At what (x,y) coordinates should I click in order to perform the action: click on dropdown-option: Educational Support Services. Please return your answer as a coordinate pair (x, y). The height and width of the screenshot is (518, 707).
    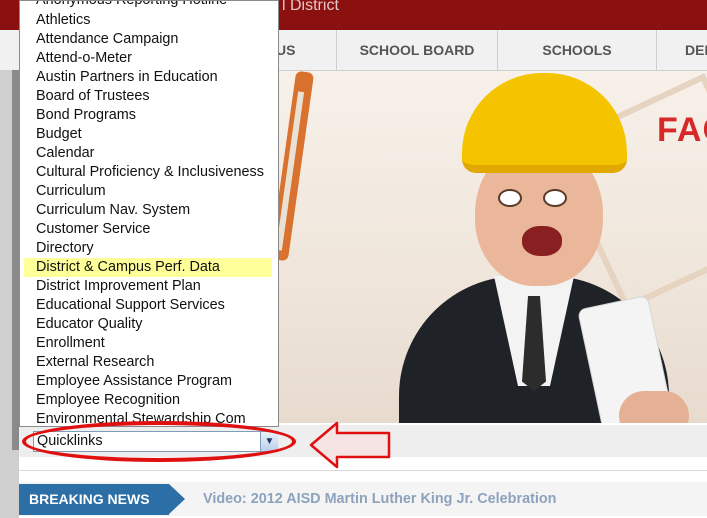
    Looking at the image, I should click on (130, 305).